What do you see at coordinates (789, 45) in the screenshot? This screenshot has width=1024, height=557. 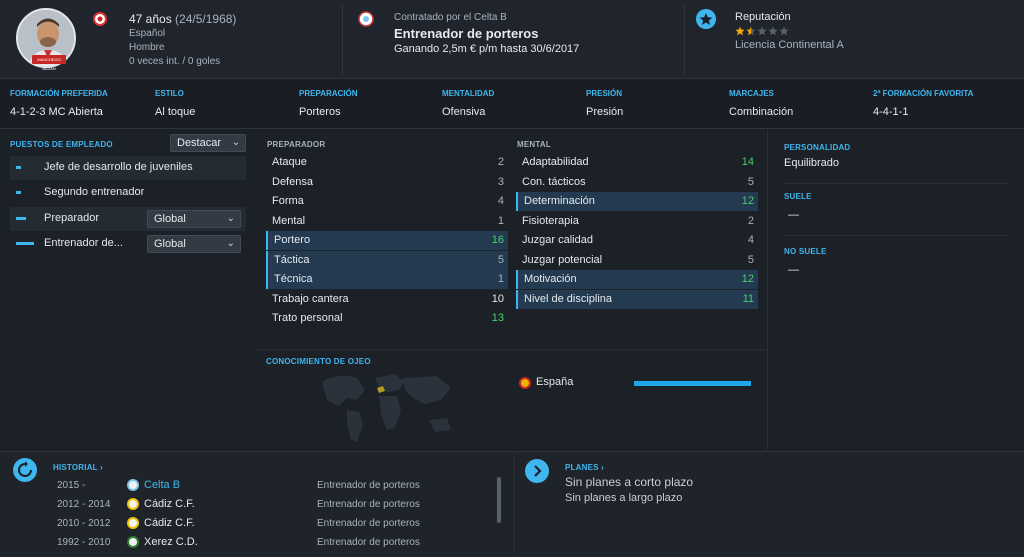 I see `license: Licencia Continental A` at bounding box center [789, 45].